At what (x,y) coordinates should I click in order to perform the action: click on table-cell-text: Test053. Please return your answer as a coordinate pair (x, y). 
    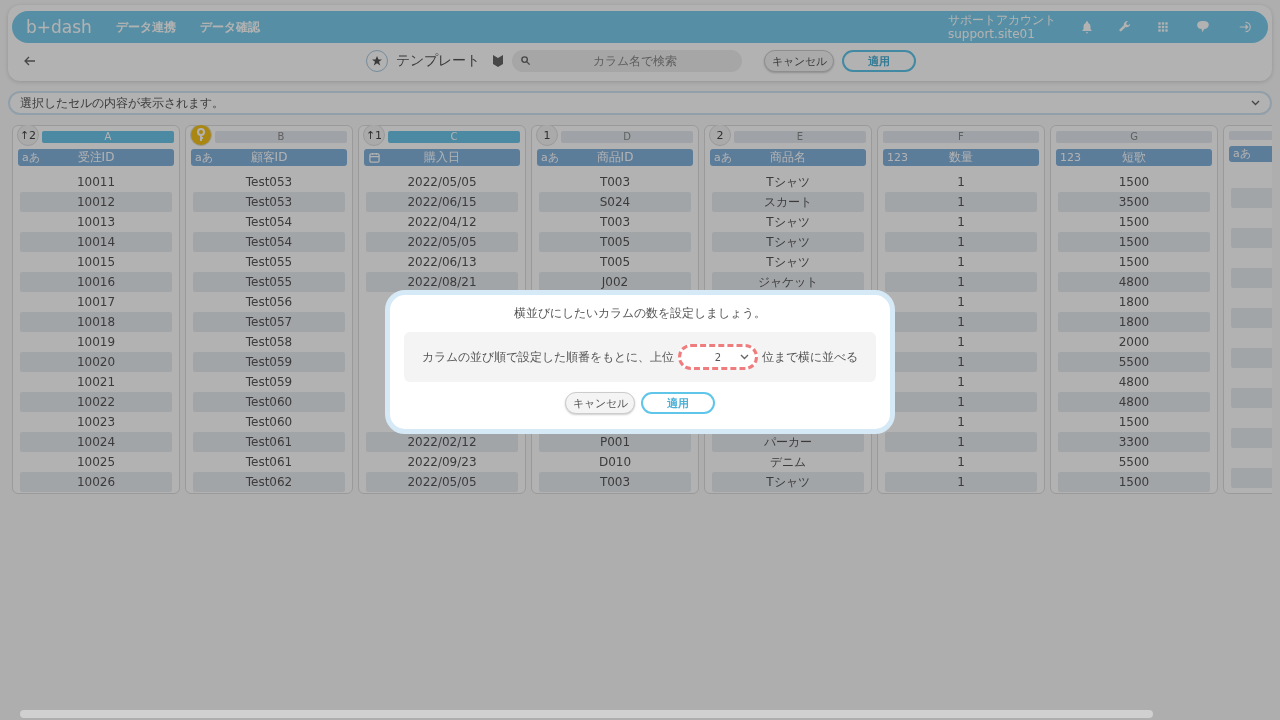
    Looking at the image, I should click on (269, 182).